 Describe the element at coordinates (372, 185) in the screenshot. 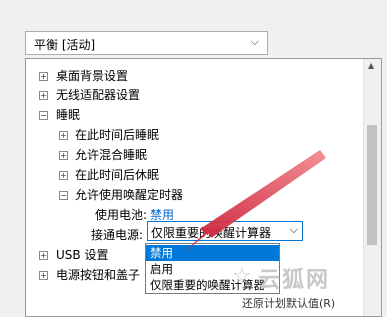

I see `scroll-thumb` at that location.